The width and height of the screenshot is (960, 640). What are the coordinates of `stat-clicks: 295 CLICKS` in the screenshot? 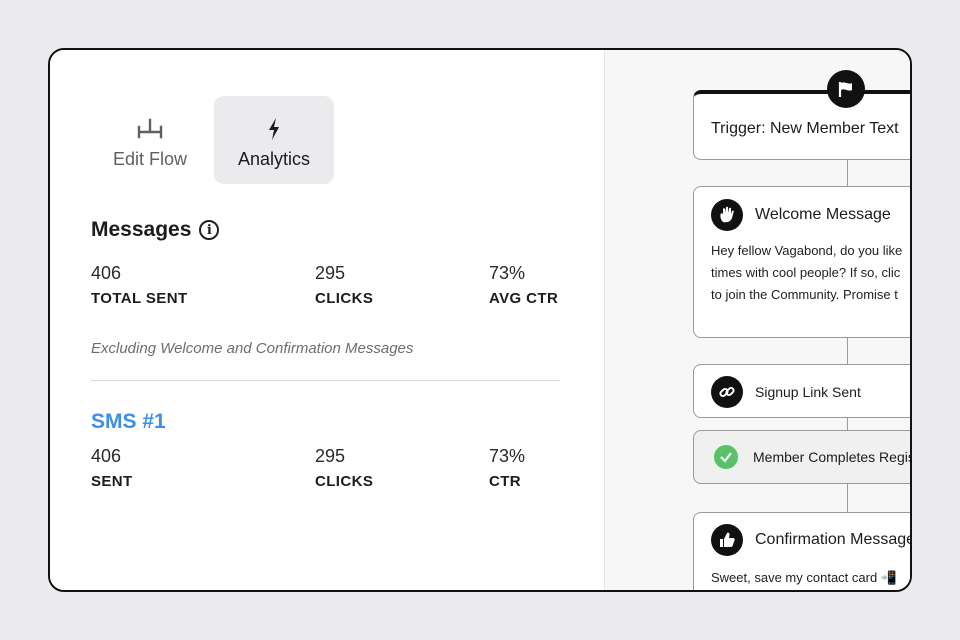 It's located at (344, 285).